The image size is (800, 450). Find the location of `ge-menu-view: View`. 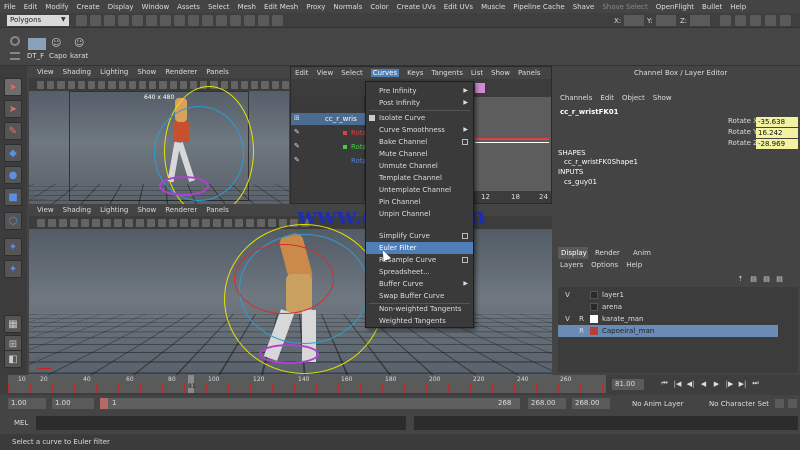

ge-menu-view: View is located at coordinates (325, 73).